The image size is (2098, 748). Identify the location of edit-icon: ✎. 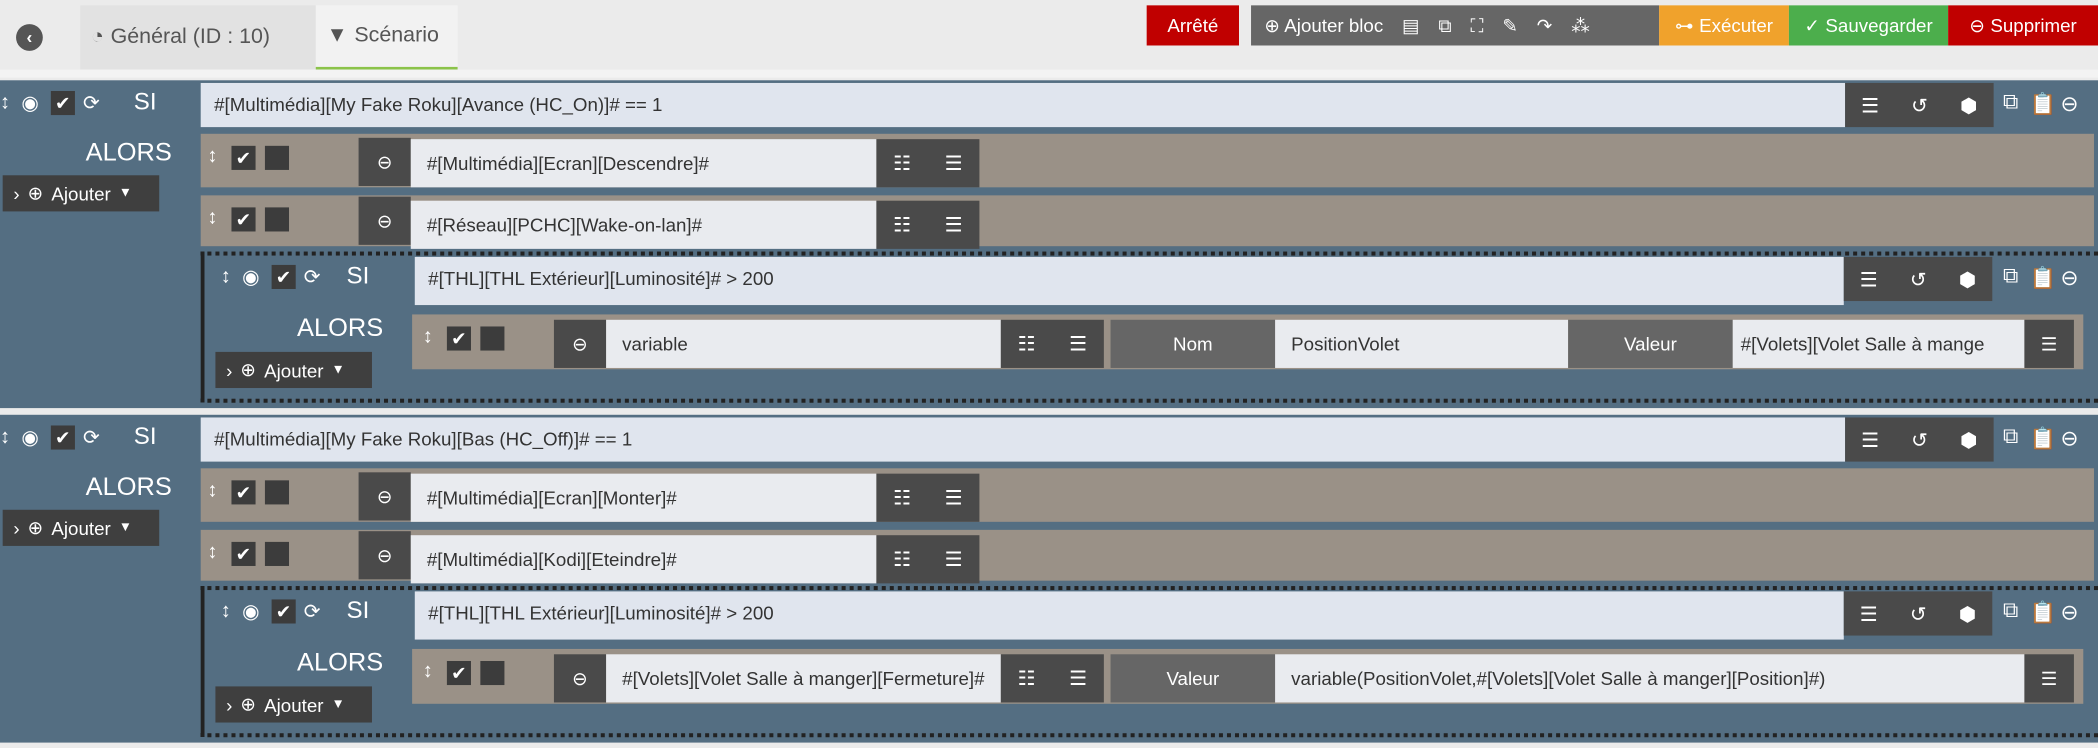
(1510, 25).